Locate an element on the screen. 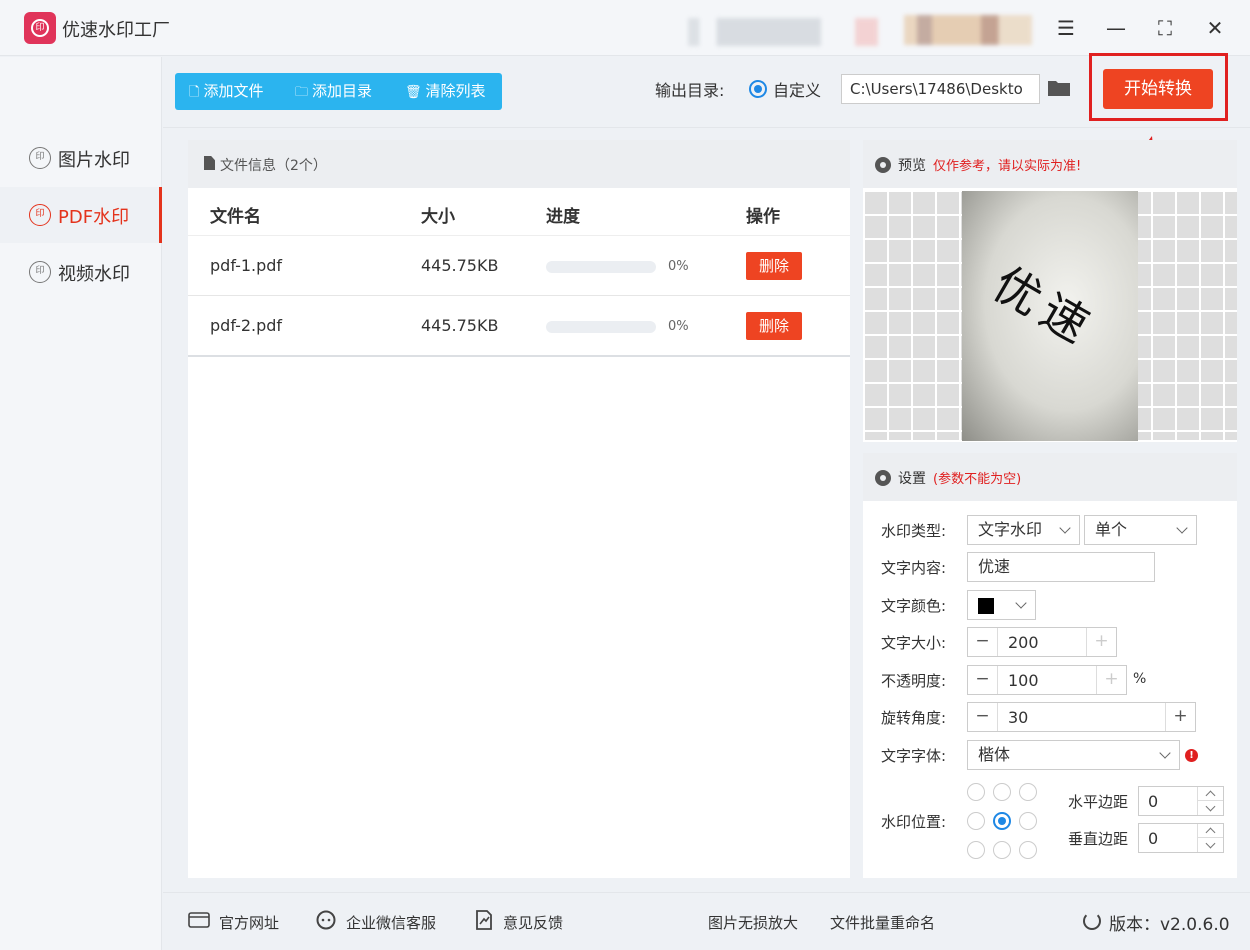 This screenshot has width=1250, height=950. sidebar-item-image-watermark: 印 图片水印 is located at coordinates (81, 158).